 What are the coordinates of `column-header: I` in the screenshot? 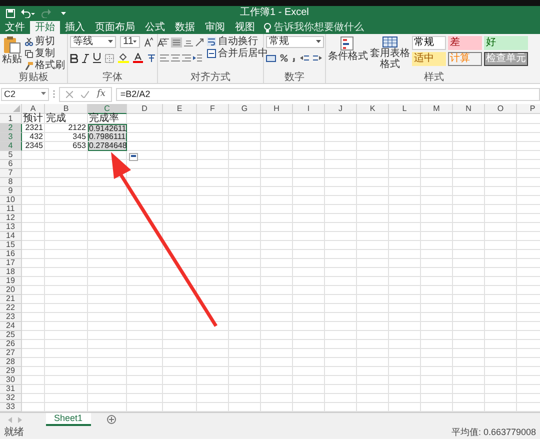 It's located at (309, 109).